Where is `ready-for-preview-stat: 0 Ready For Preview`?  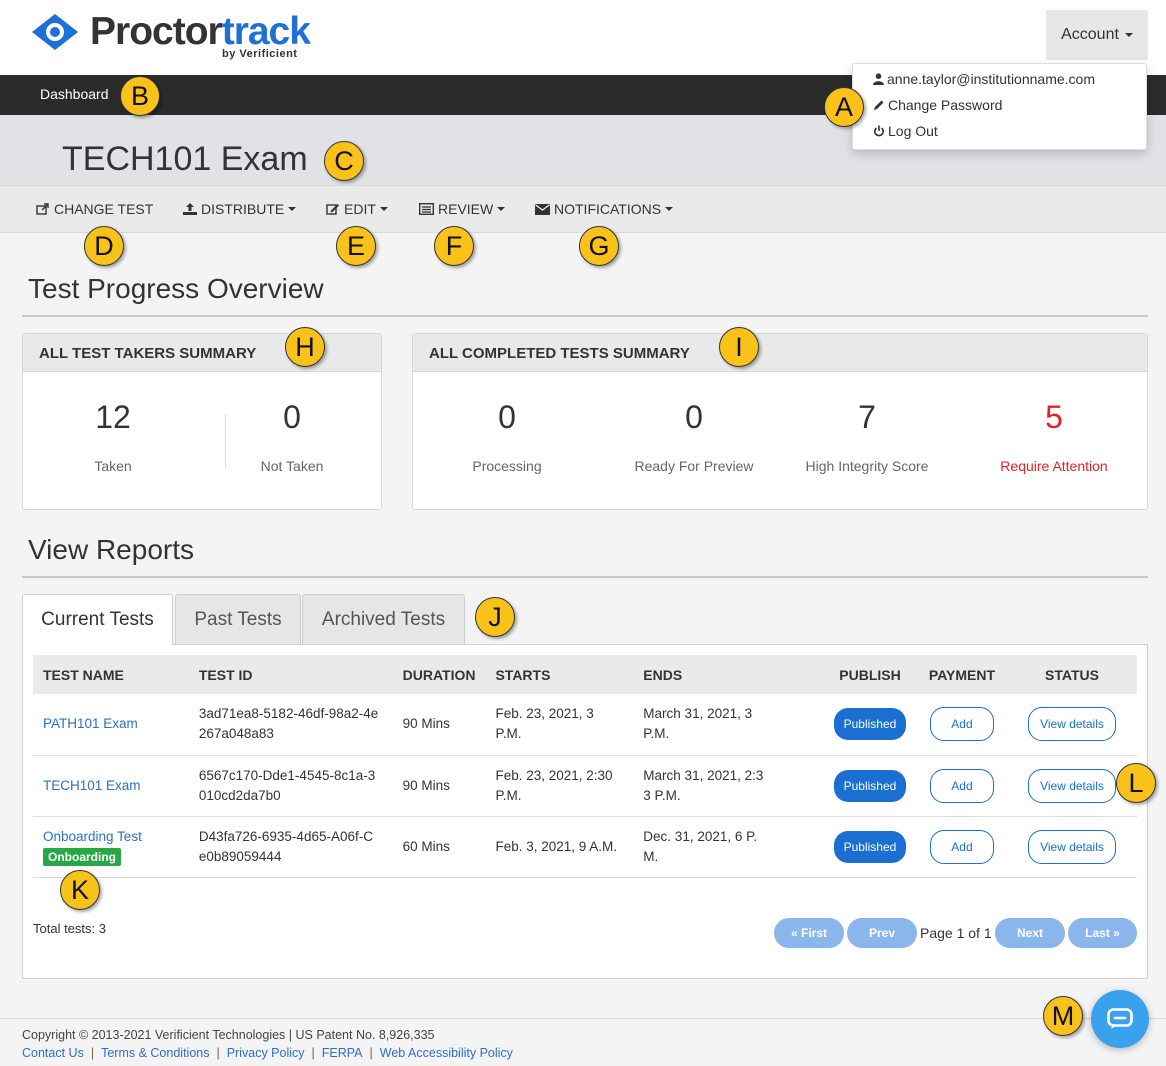
ready-for-preview-stat: 0 Ready For Preview is located at coordinates (694, 436).